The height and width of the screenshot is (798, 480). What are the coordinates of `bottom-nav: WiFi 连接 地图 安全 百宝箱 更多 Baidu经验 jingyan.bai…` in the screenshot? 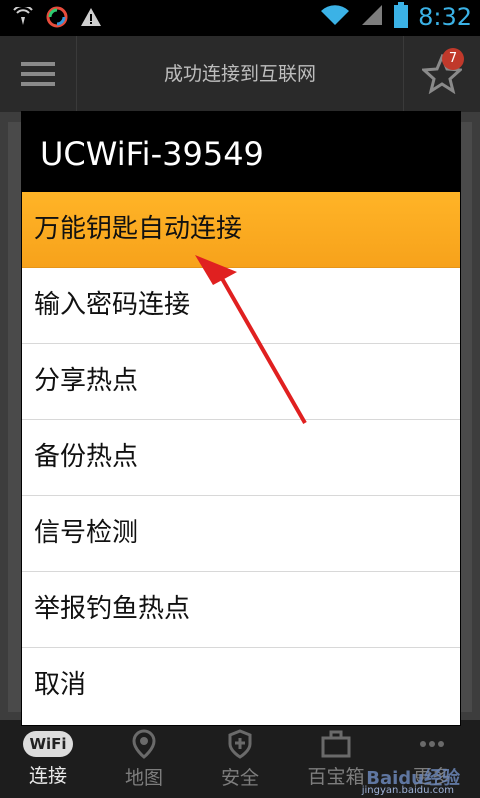 It's located at (240, 759).